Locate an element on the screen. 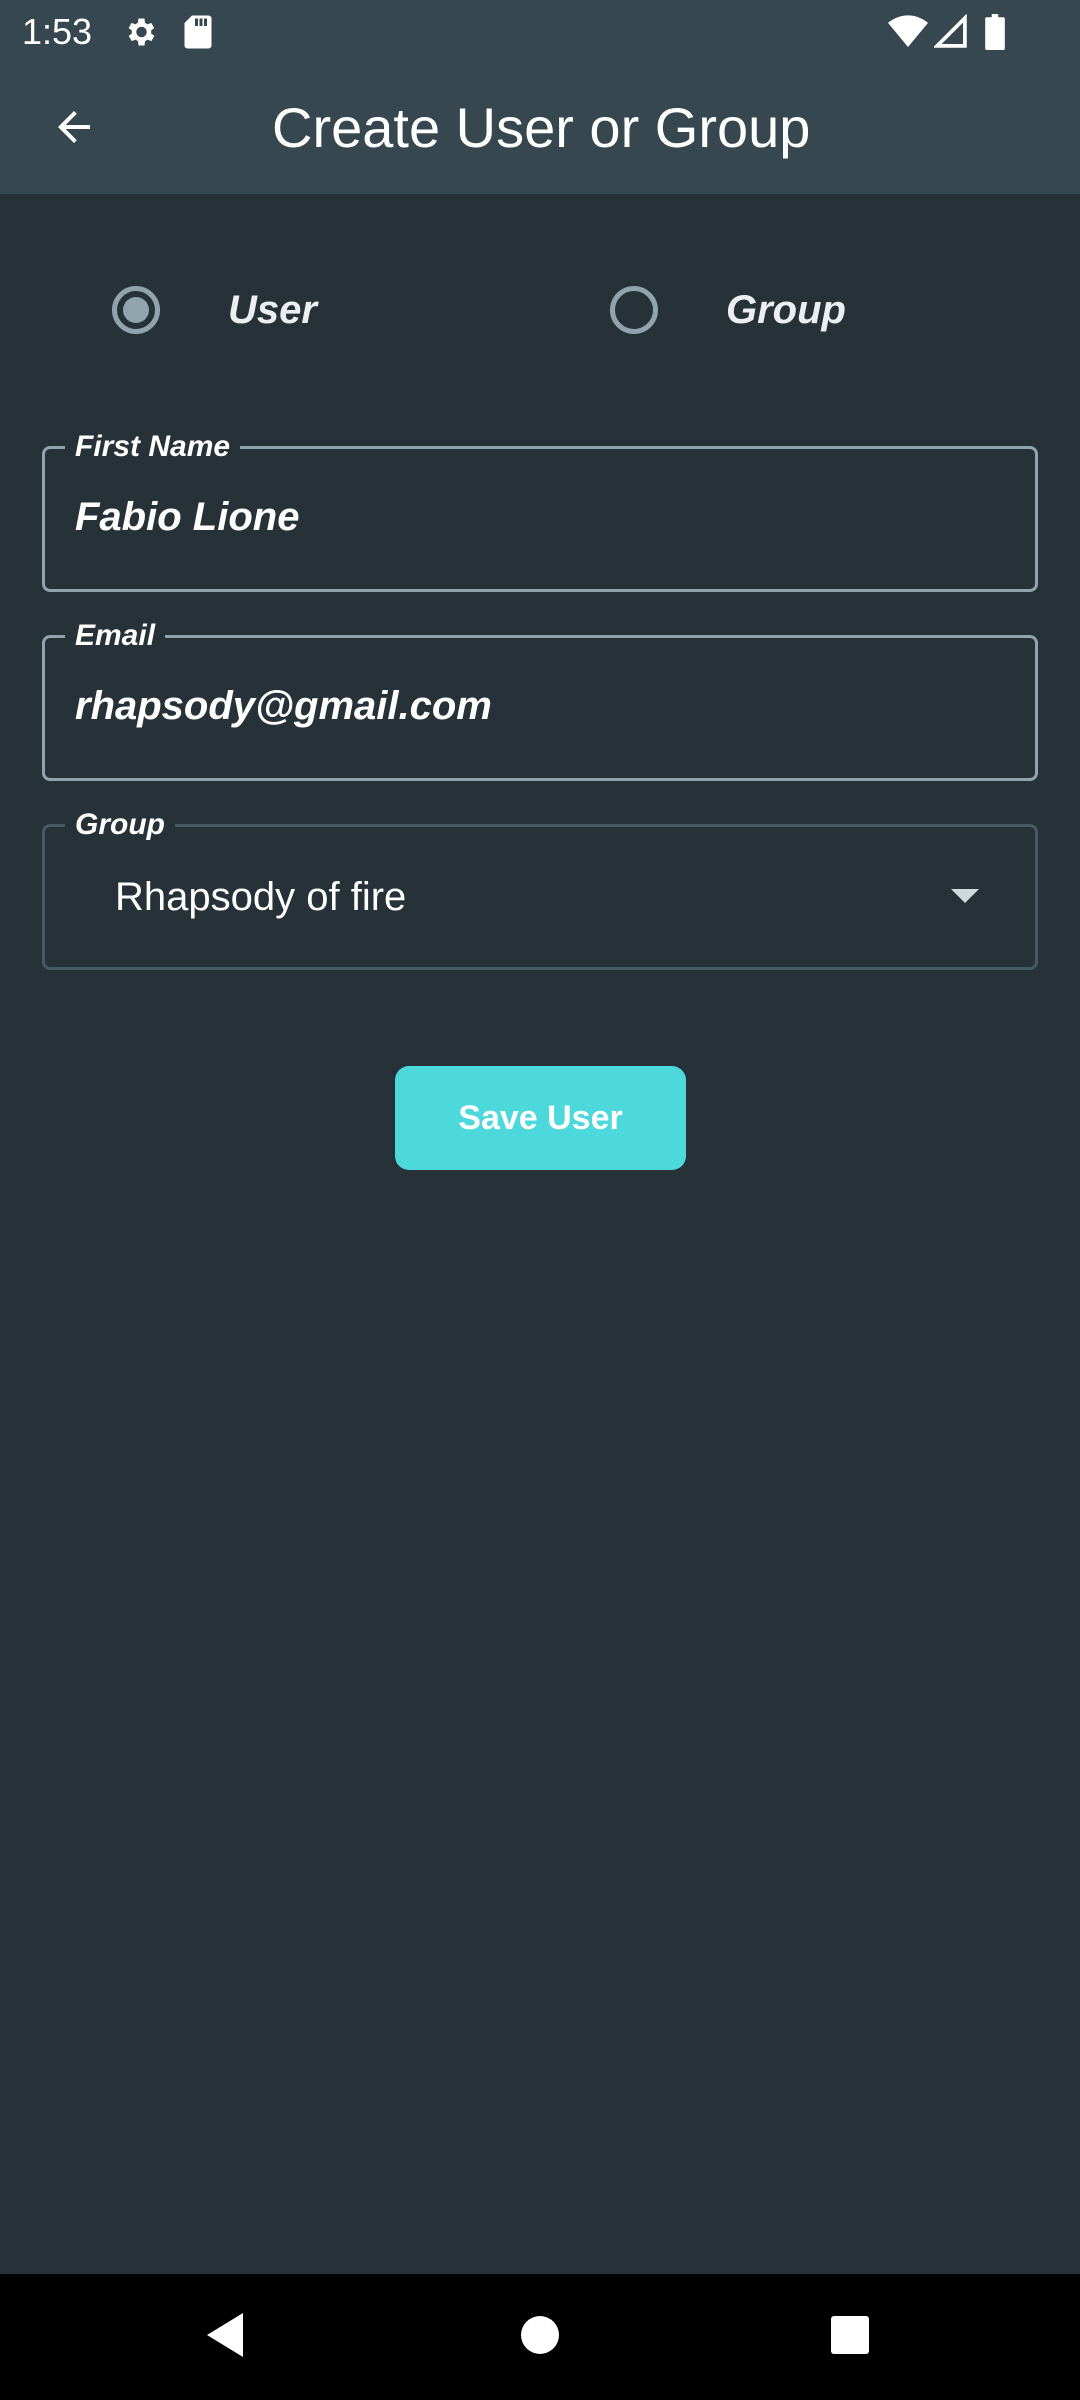  sd-card-icon is located at coordinates (198, 32).